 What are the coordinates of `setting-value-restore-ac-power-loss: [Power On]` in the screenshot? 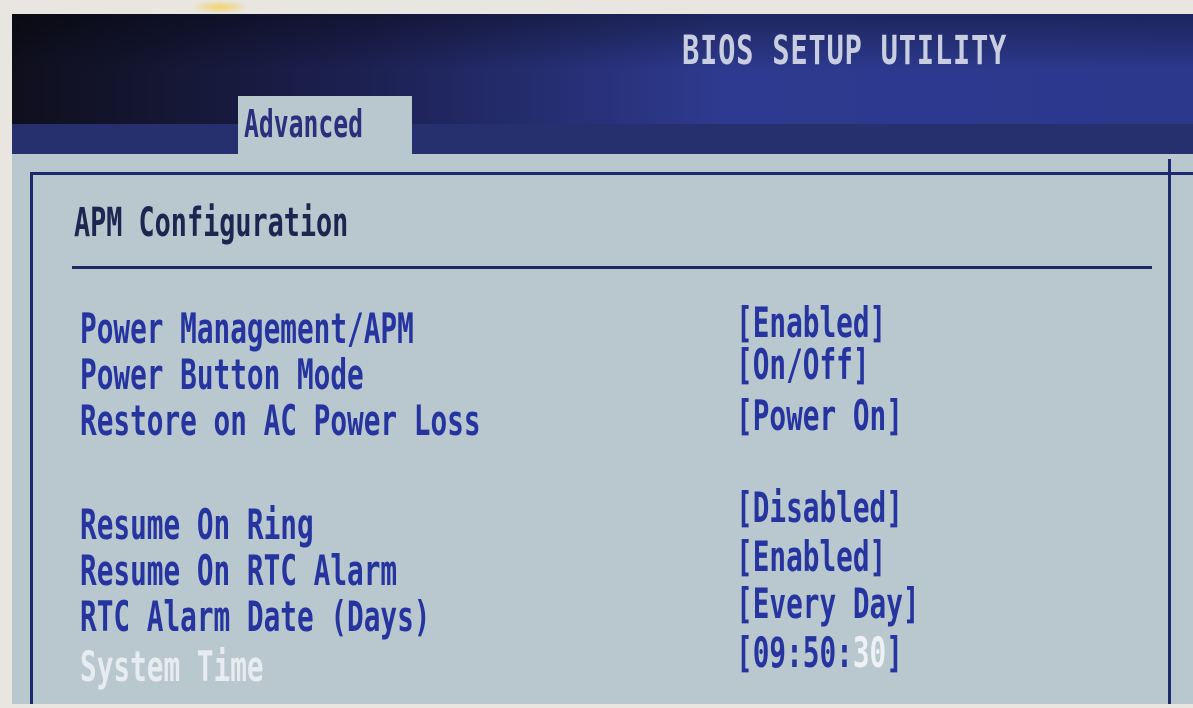 It's located at (819, 415).